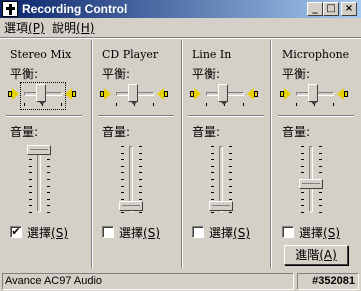 Image resolution: width=361 pixels, height=291 pixels. Describe the element at coordinates (75, 9) in the screenshot. I see `window-title: Recording Control` at that location.